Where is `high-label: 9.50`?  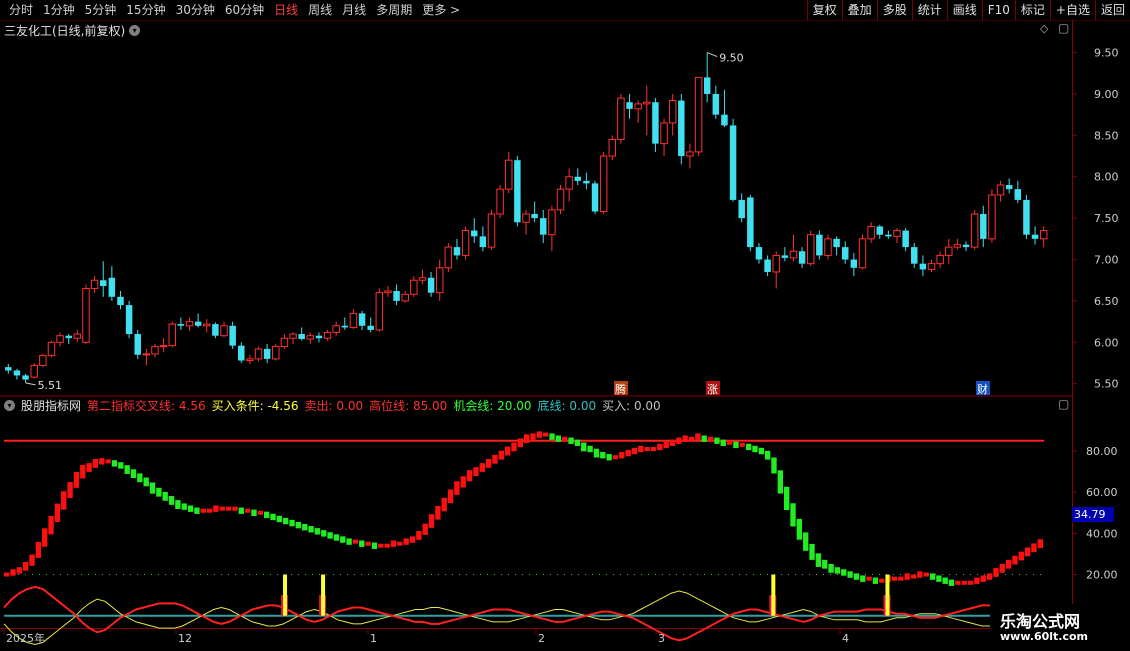 high-label: 9.50 is located at coordinates (731, 58).